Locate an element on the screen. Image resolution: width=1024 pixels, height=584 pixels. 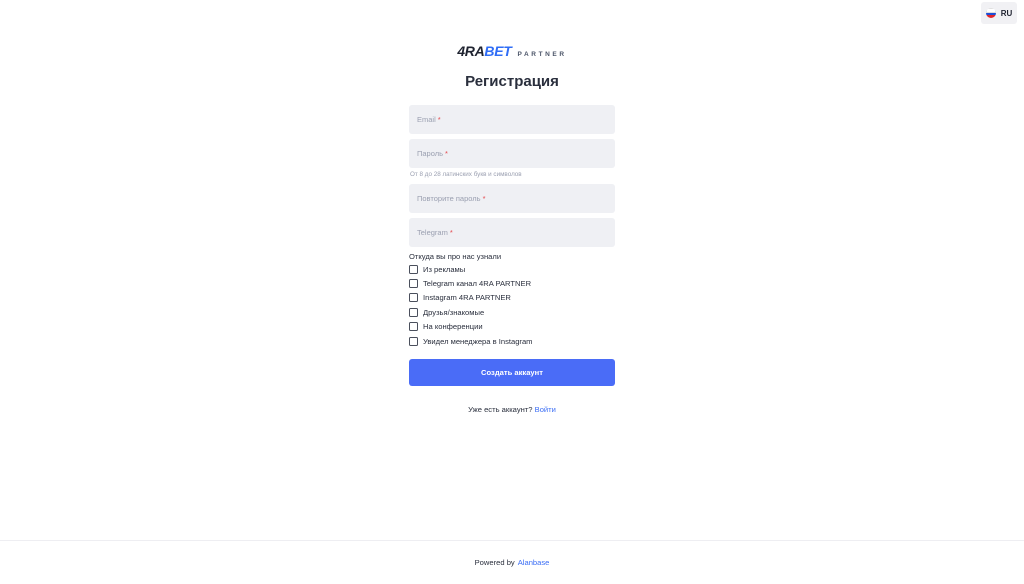
footer: Powered by Alanbase is located at coordinates (512, 562).